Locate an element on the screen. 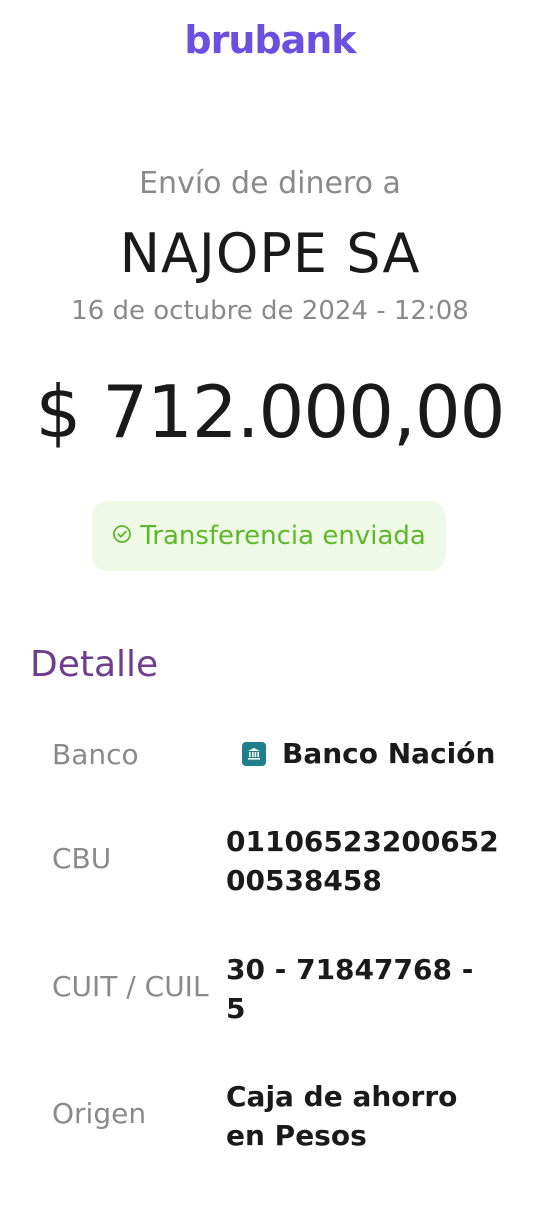  cuit-value-line-1: 30 - 71847768 - is located at coordinates (350, 969).